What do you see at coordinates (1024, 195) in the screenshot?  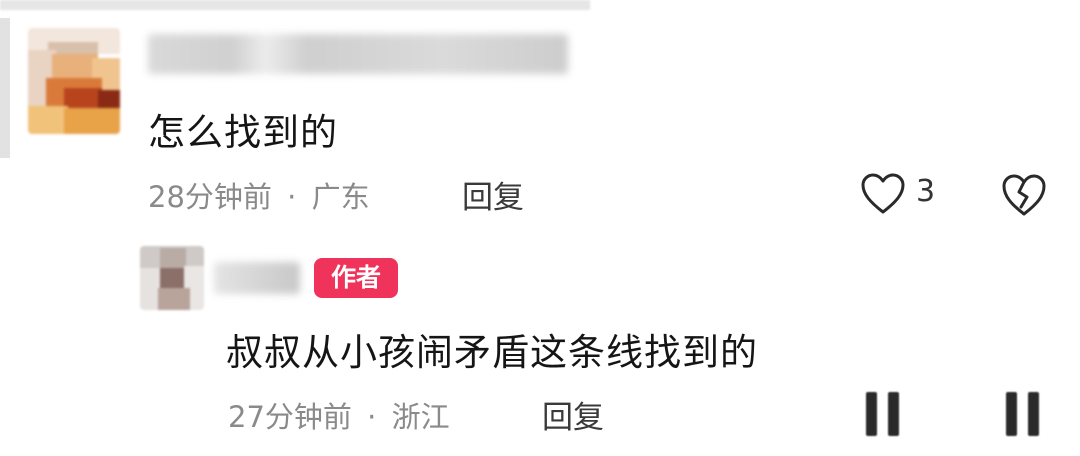 I see `broken-heart-icon` at bounding box center [1024, 195].